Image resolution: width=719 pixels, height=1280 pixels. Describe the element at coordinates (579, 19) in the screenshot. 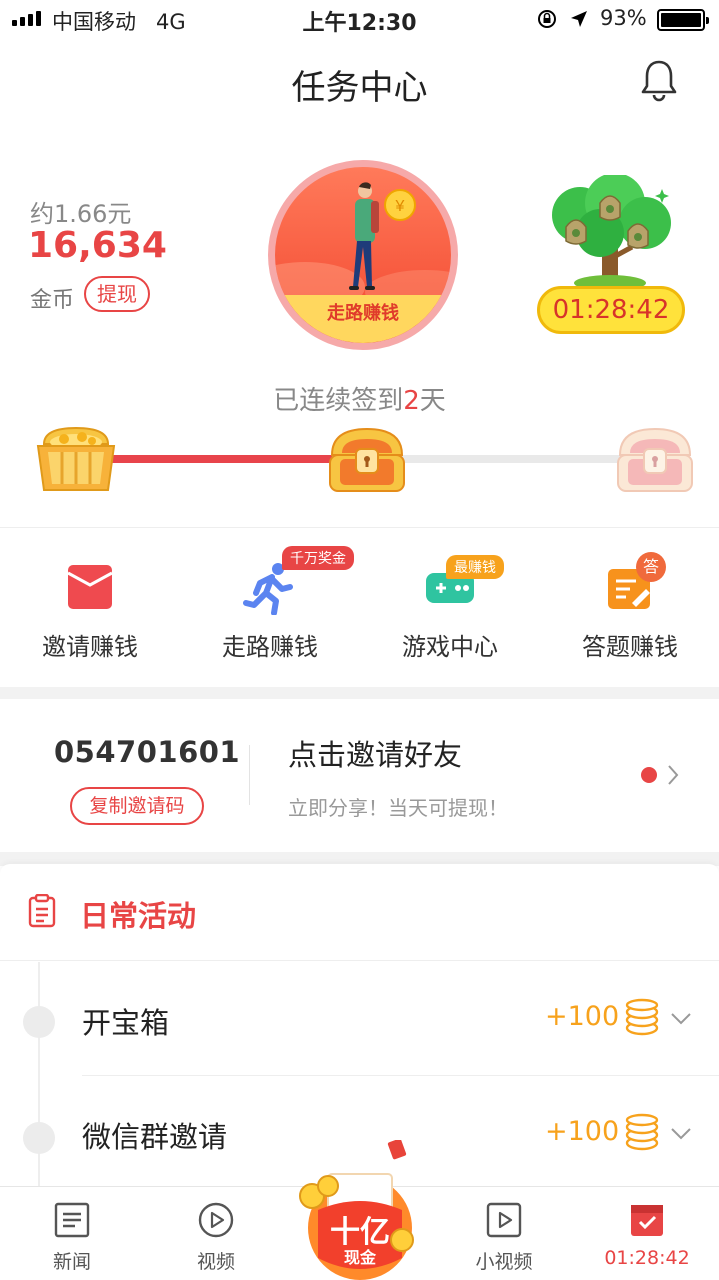

I see `location-icon` at that location.